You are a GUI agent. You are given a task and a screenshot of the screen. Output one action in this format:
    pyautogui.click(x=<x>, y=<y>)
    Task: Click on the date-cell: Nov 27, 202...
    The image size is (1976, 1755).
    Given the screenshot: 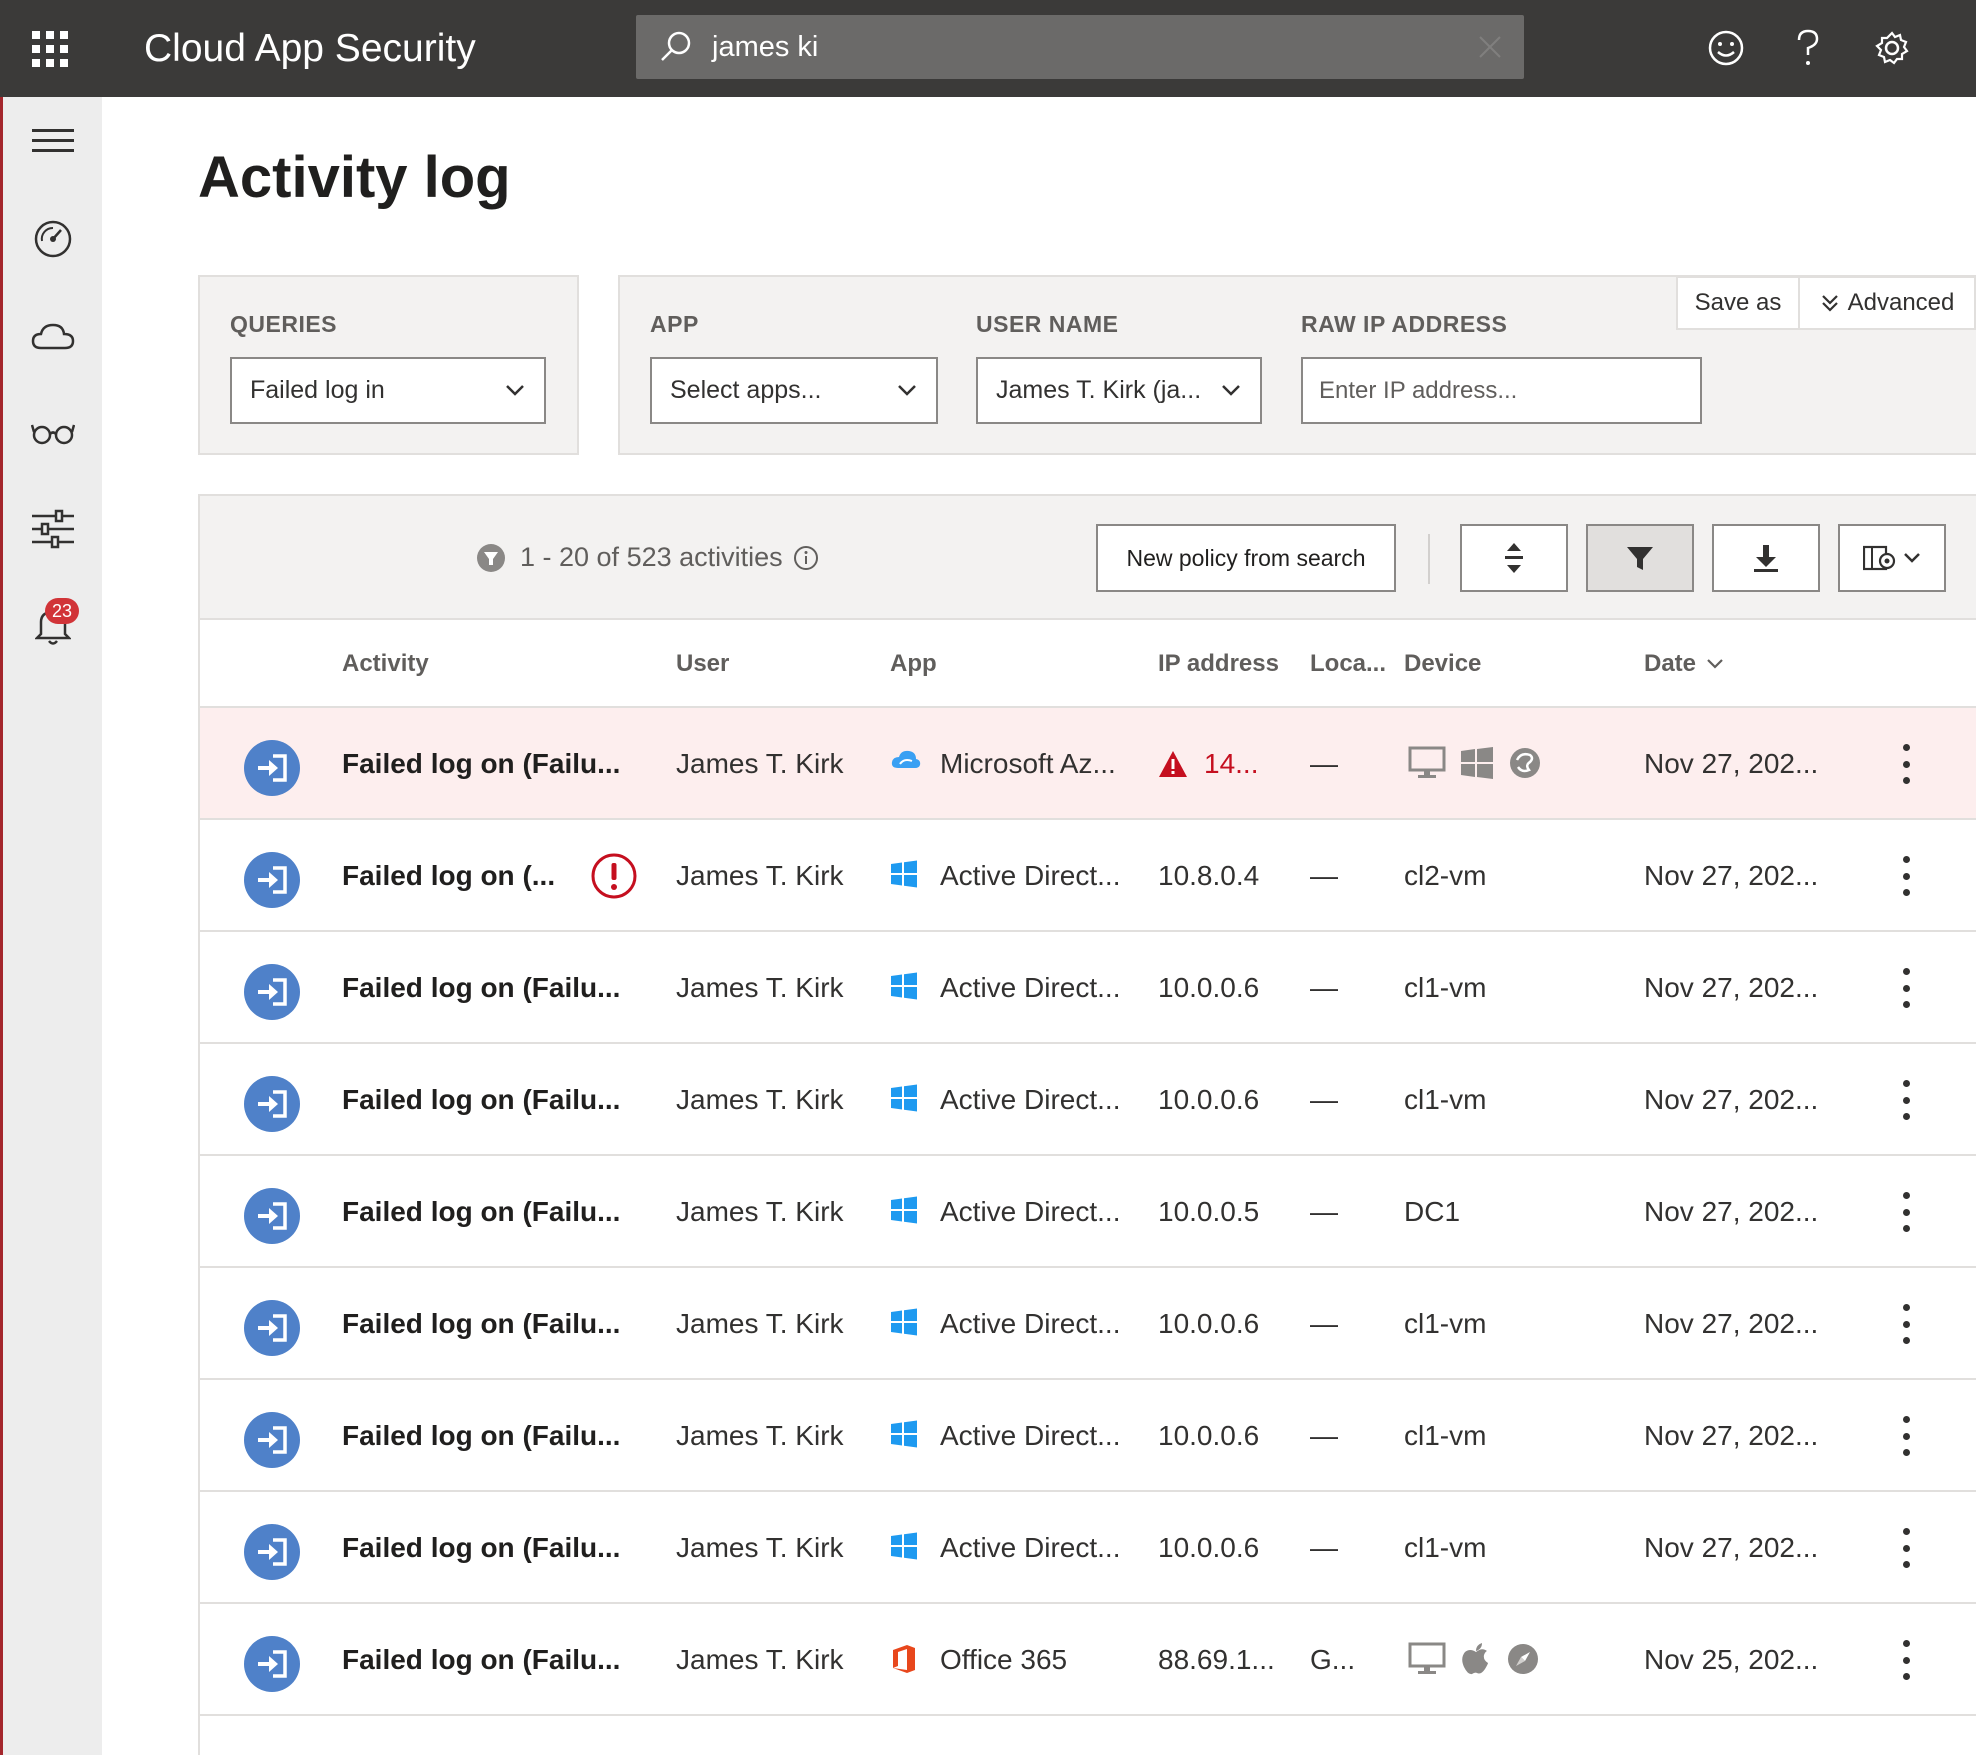 What is the action you would take?
    pyautogui.click(x=1731, y=1099)
    